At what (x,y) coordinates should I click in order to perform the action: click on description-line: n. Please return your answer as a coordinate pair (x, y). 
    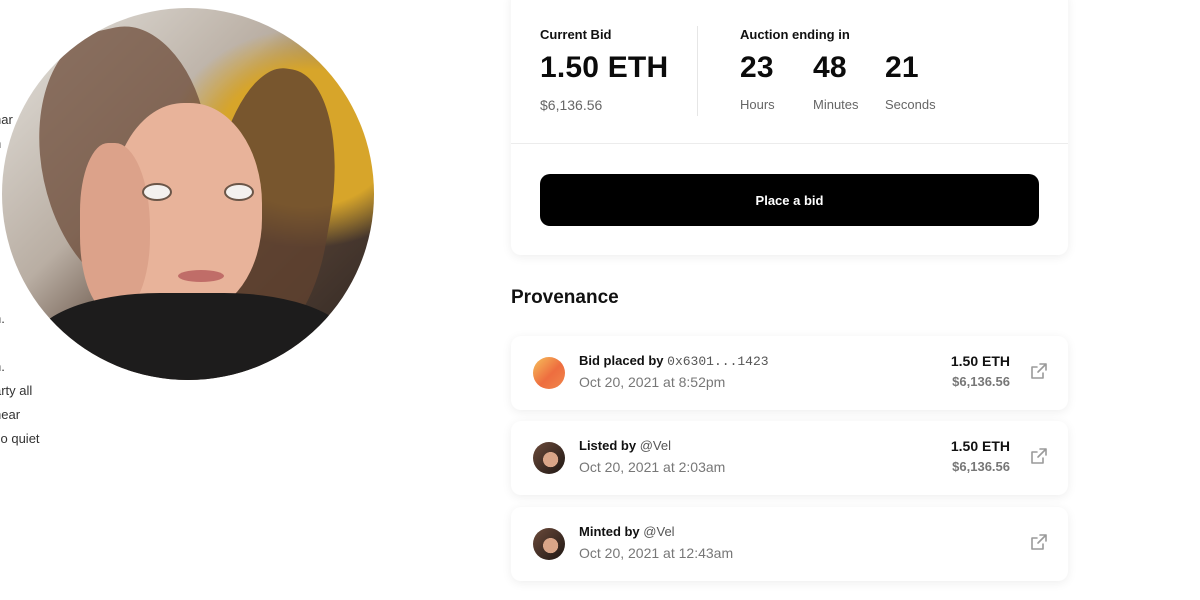
    Looking at the image, I should click on (0, 143).